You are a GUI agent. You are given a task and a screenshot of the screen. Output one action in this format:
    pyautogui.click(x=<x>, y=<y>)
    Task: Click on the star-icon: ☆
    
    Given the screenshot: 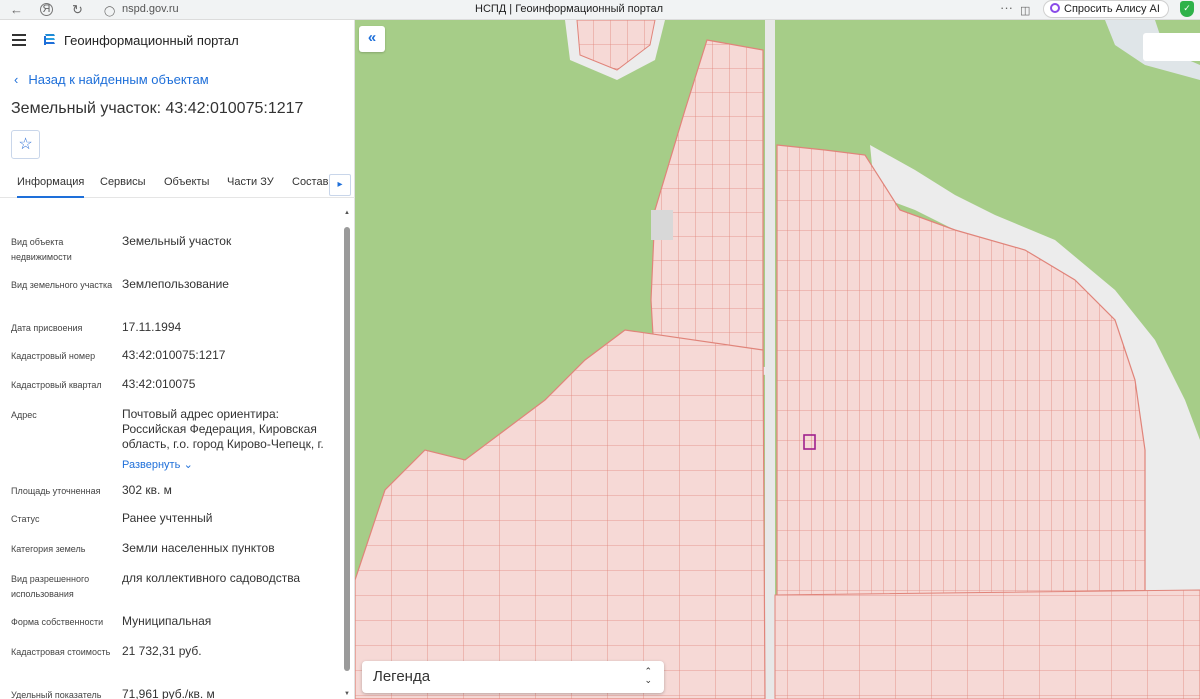 What is the action you would take?
    pyautogui.click(x=25, y=144)
    